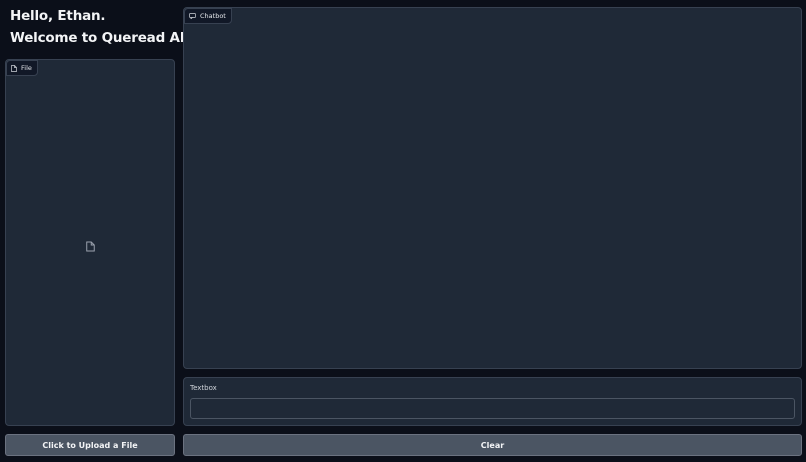  Describe the element at coordinates (58, 16) in the screenshot. I see `greeting-heading: Hello, Ethan.` at that location.